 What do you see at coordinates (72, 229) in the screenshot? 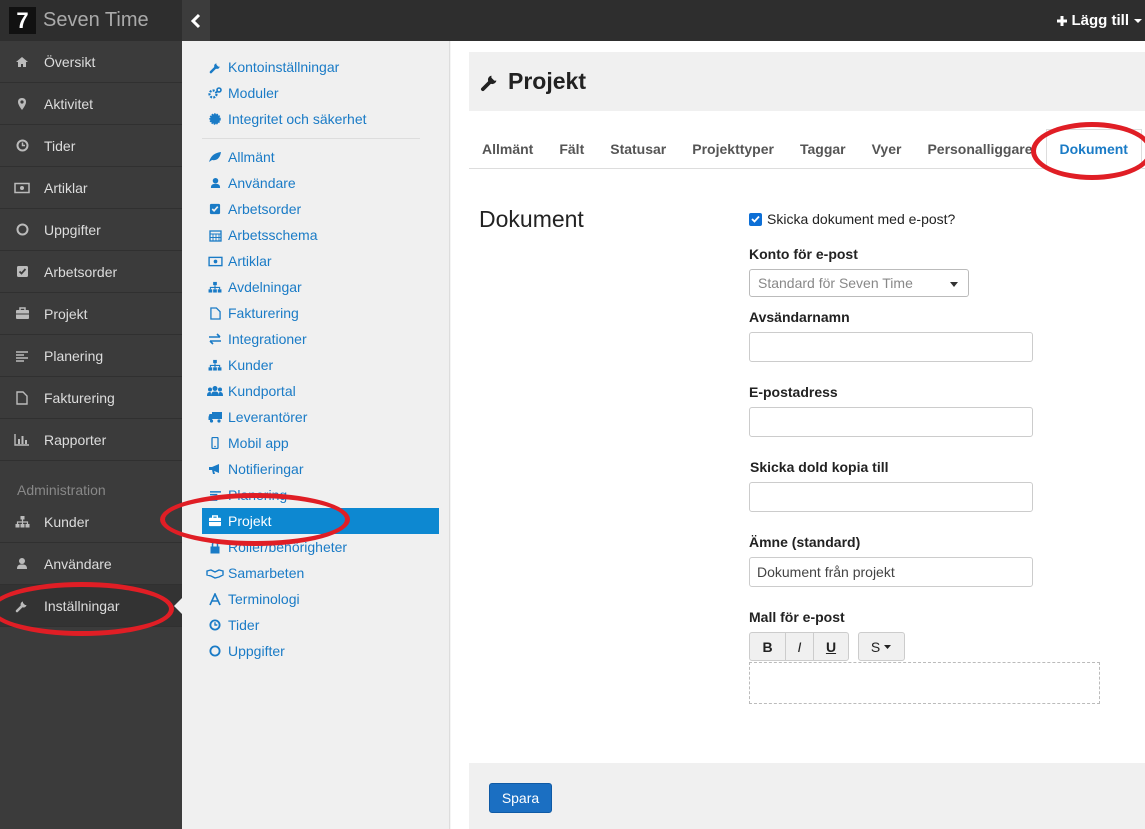
I see `sidebar-item-label: Uppgifter` at bounding box center [72, 229].